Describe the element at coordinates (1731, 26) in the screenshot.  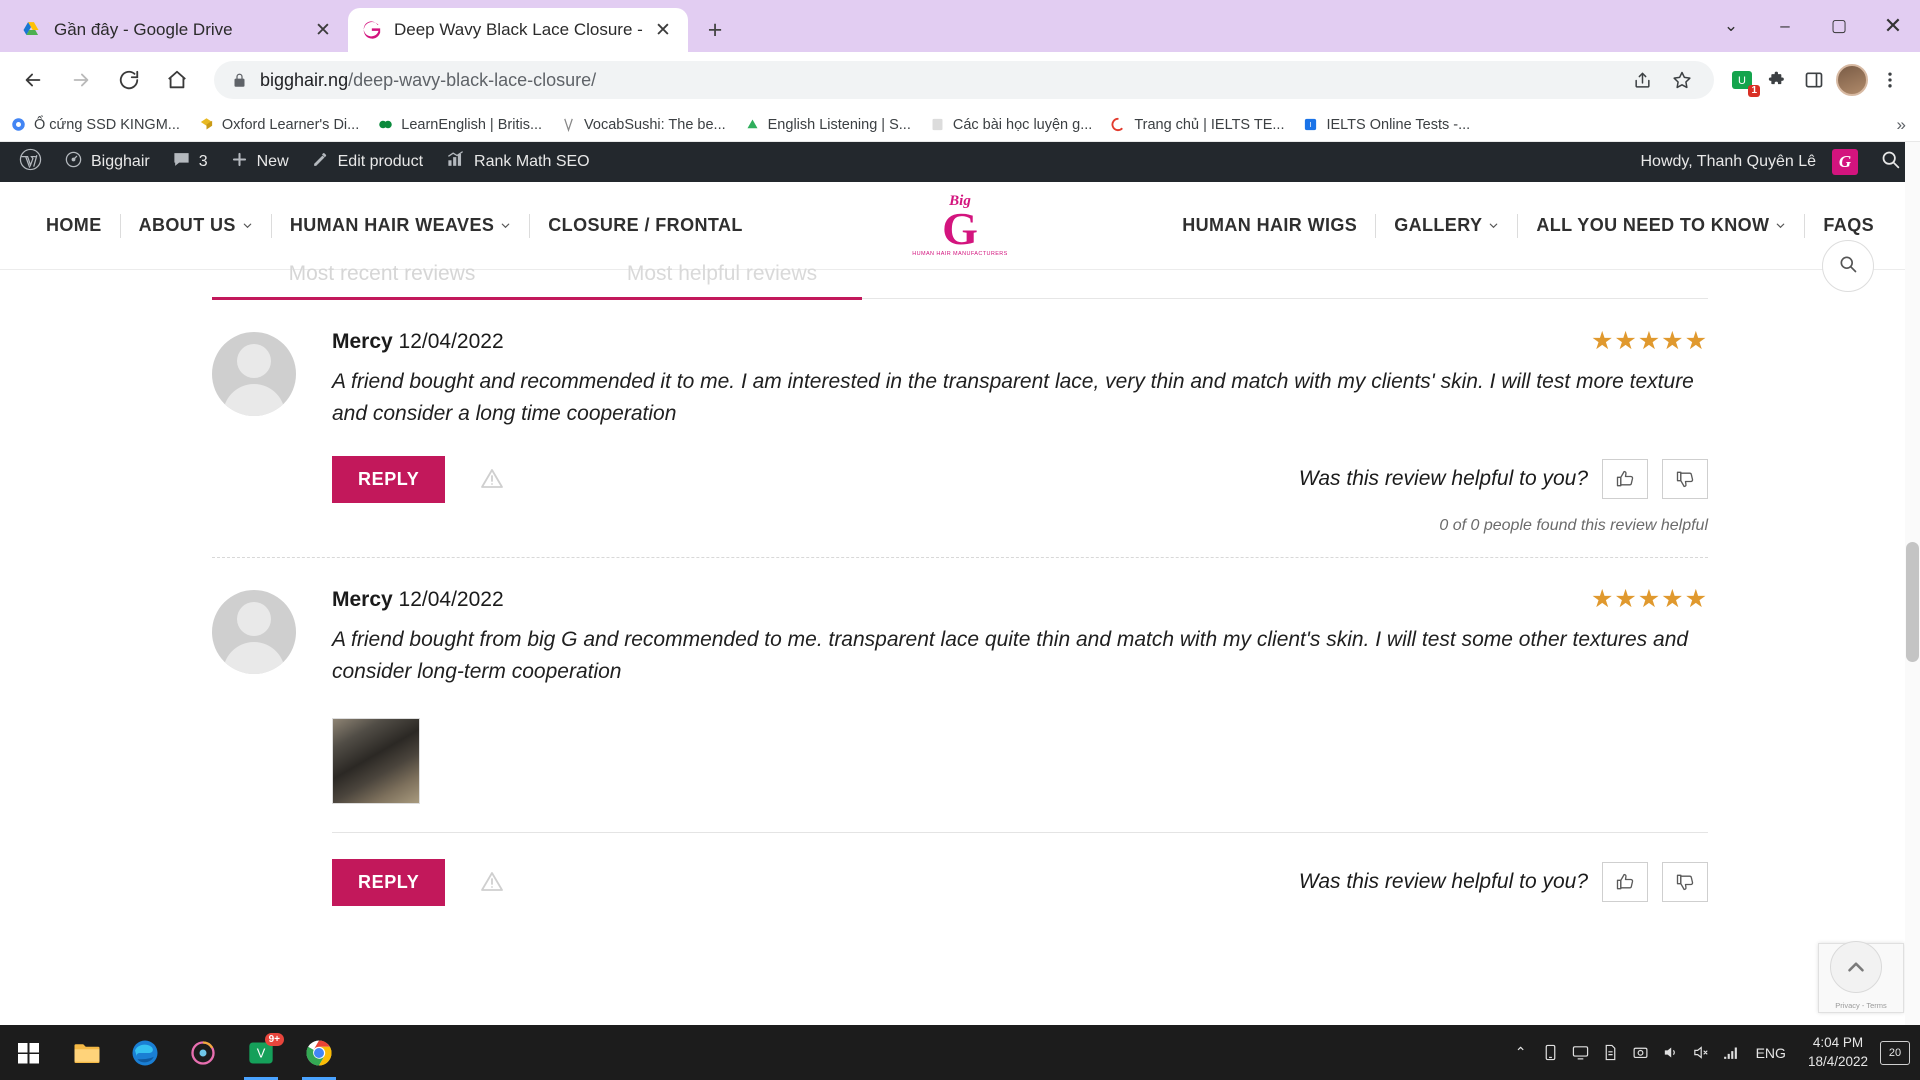
I see `tab-search-dropdown-icon: ⌄` at that location.